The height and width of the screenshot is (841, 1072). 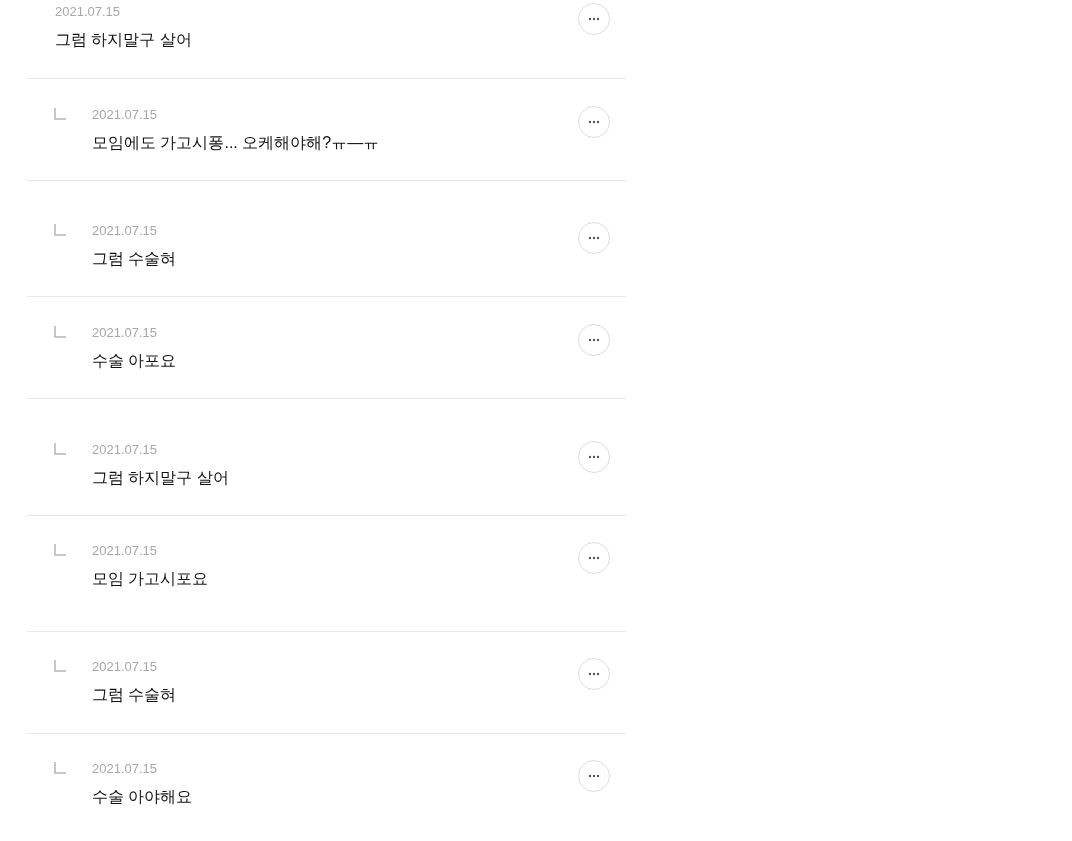 I want to click on comment-text: 모임 가고시포요, so click(x=151, y=579).